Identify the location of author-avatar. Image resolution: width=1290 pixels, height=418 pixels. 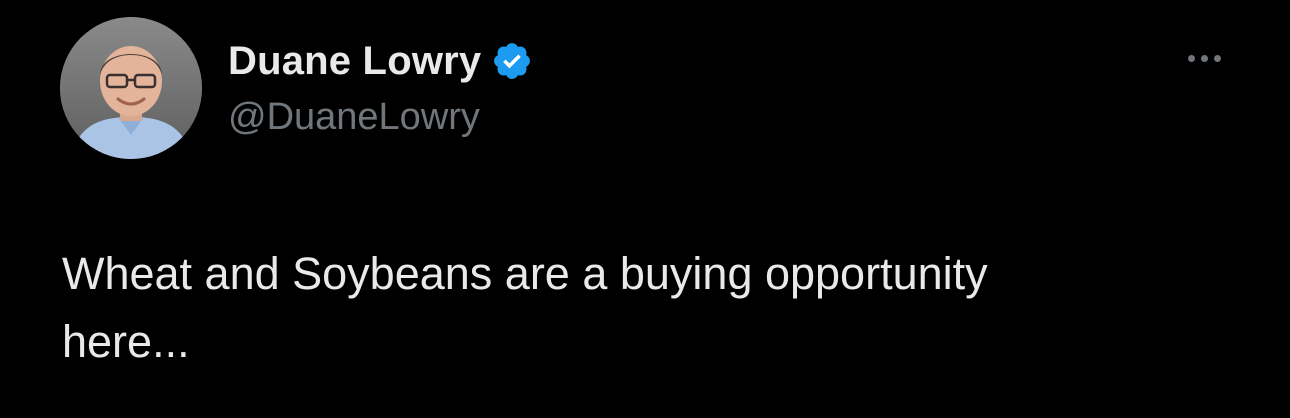
(131, 88).